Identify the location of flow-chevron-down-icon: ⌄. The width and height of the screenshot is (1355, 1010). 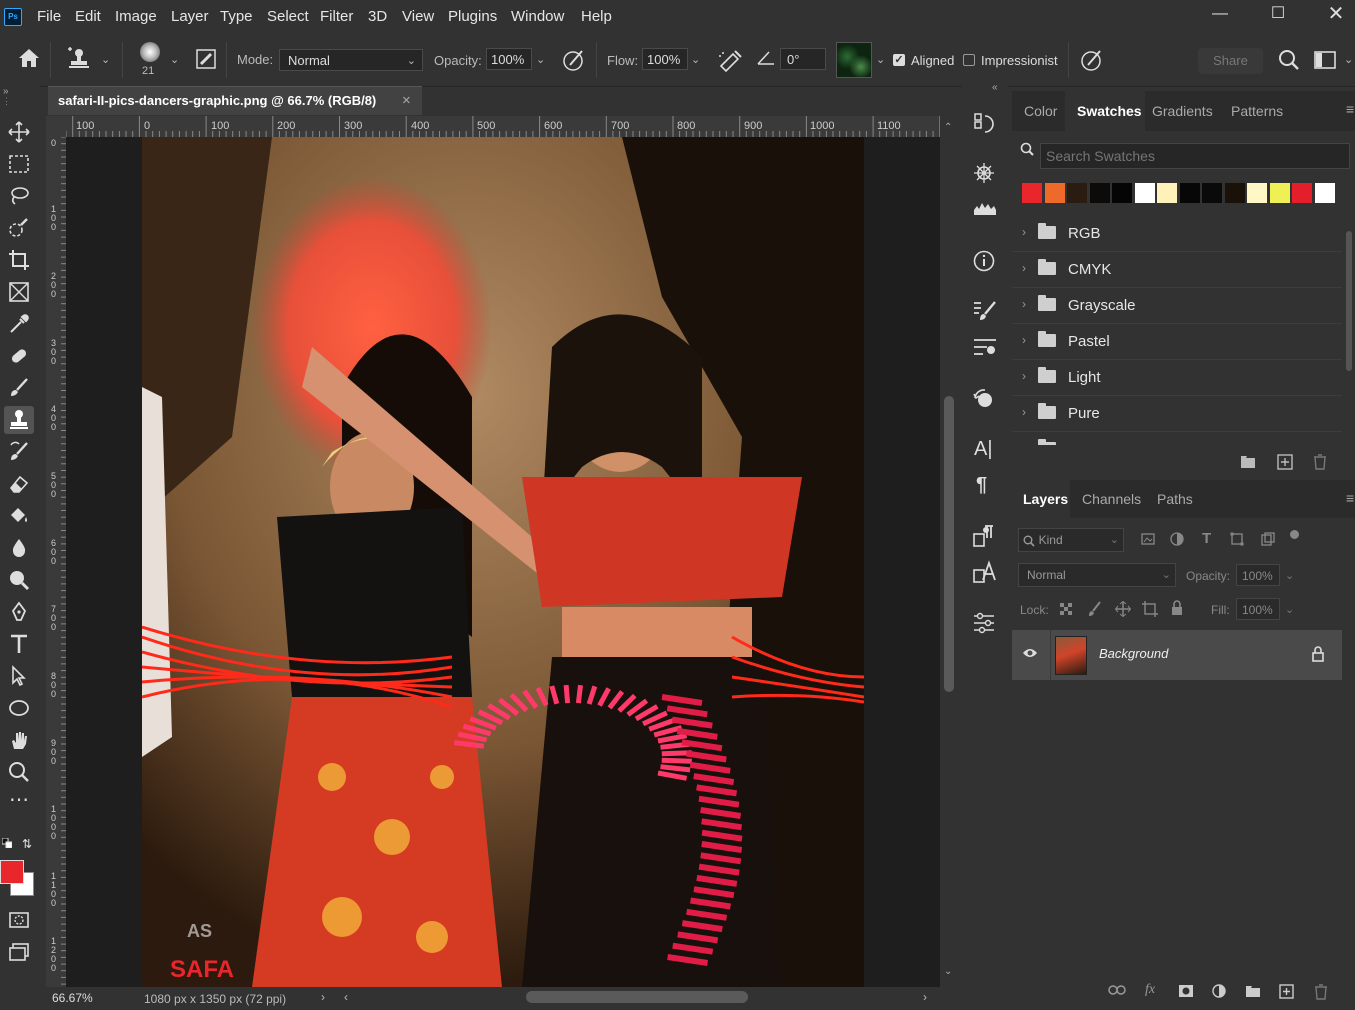
(695, 59).